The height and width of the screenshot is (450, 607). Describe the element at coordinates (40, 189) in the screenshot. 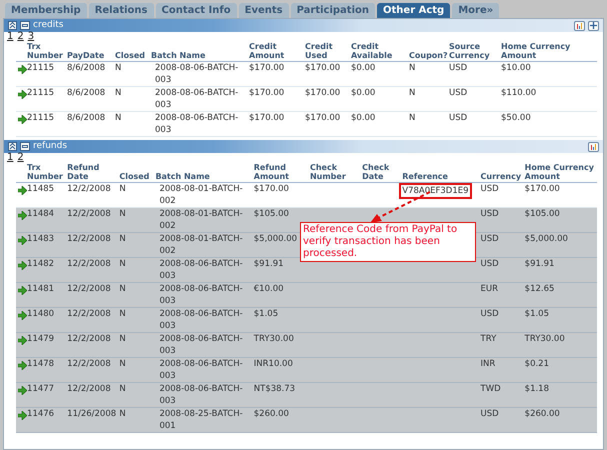

I see `table-cell: 11485` at that location.